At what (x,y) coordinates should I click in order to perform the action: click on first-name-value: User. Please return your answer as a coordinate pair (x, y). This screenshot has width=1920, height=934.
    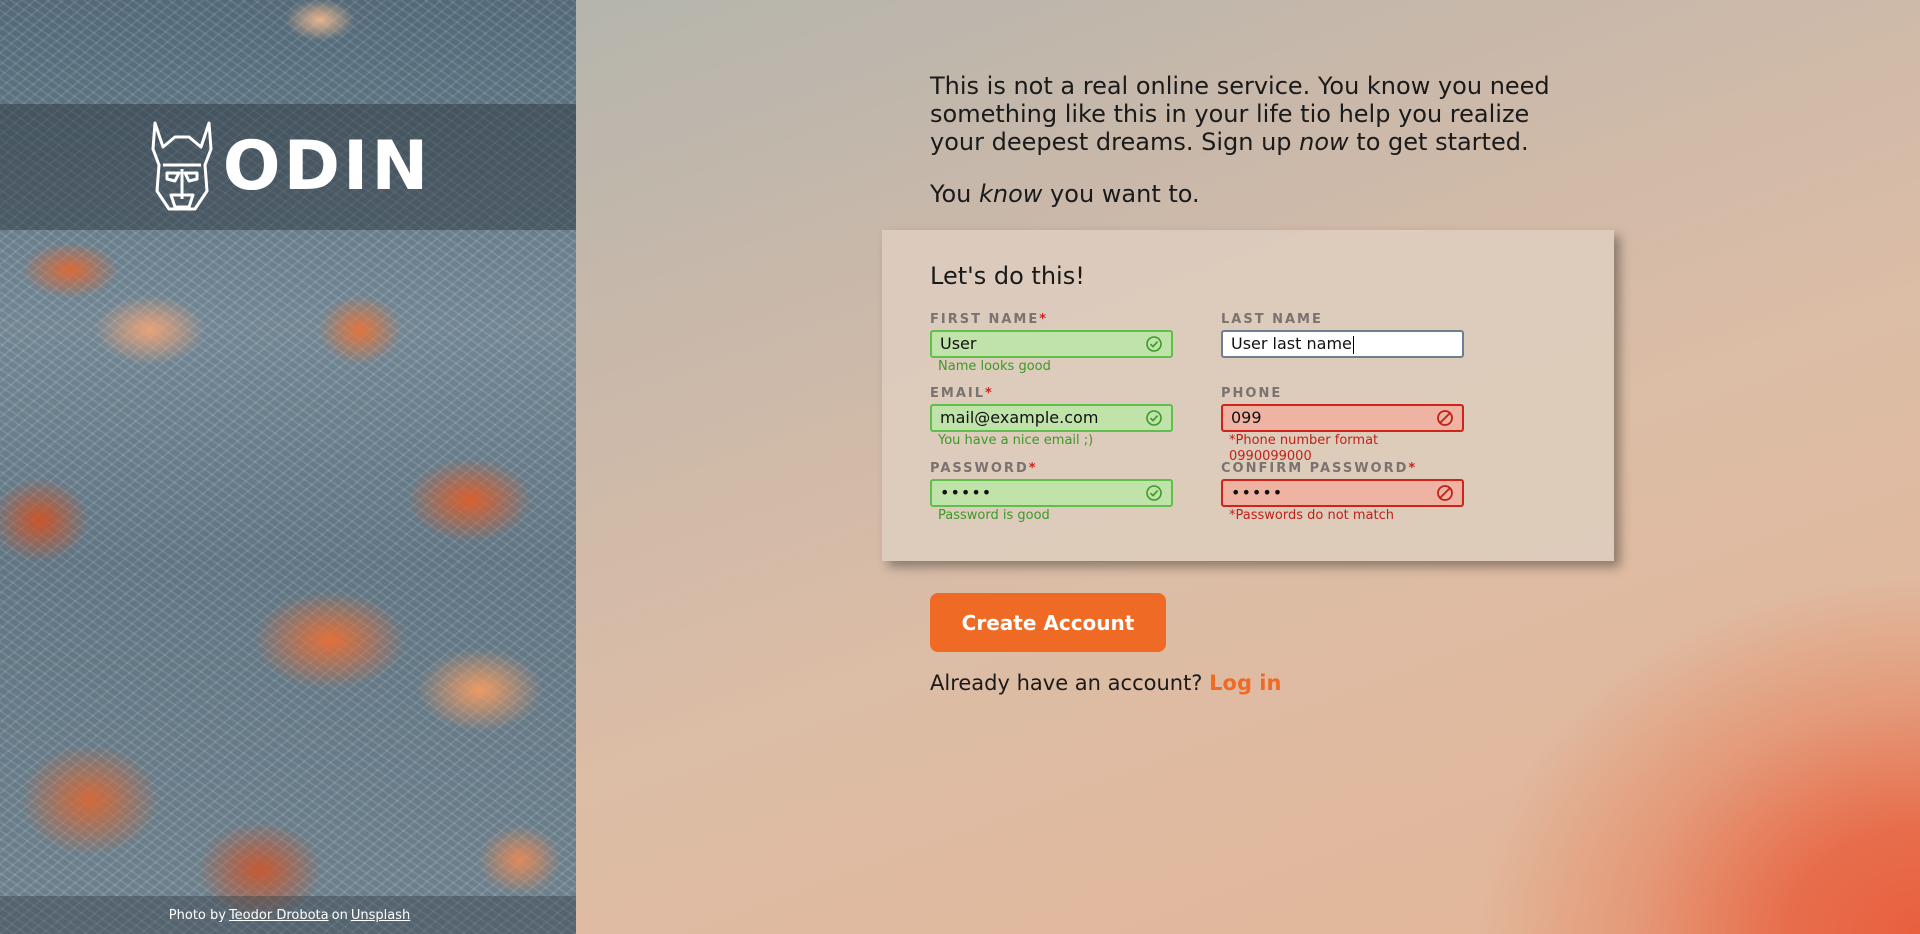
    Looking at the image, I should click on (958, 343).